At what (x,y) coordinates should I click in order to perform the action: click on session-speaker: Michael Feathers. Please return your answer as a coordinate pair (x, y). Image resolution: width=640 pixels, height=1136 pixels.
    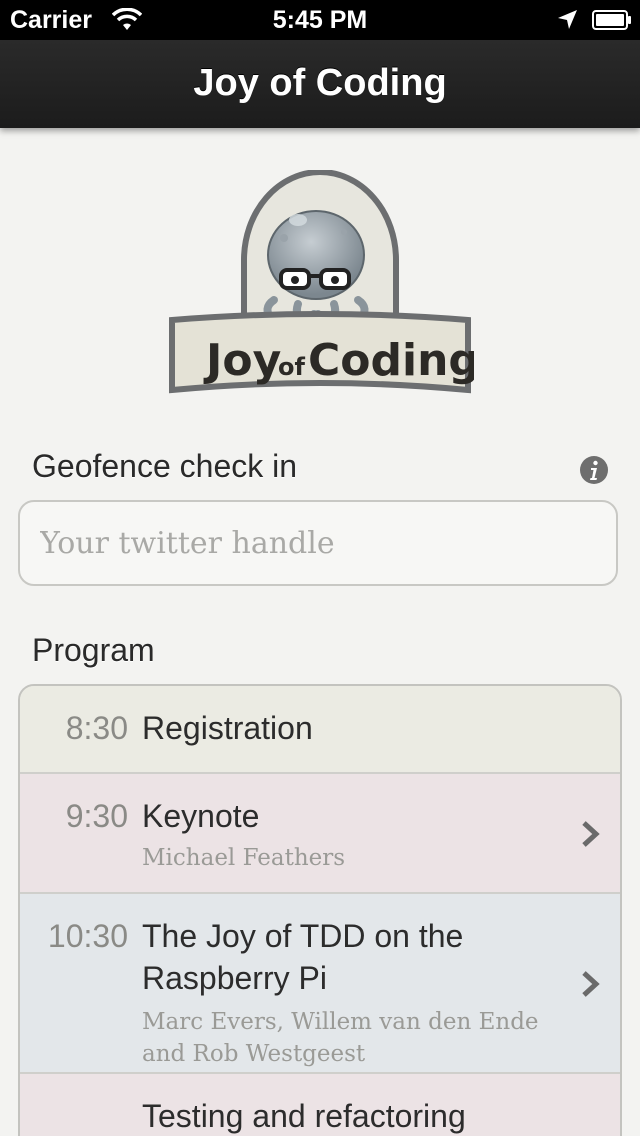
    Looking at the image, I should click on (244, 858).